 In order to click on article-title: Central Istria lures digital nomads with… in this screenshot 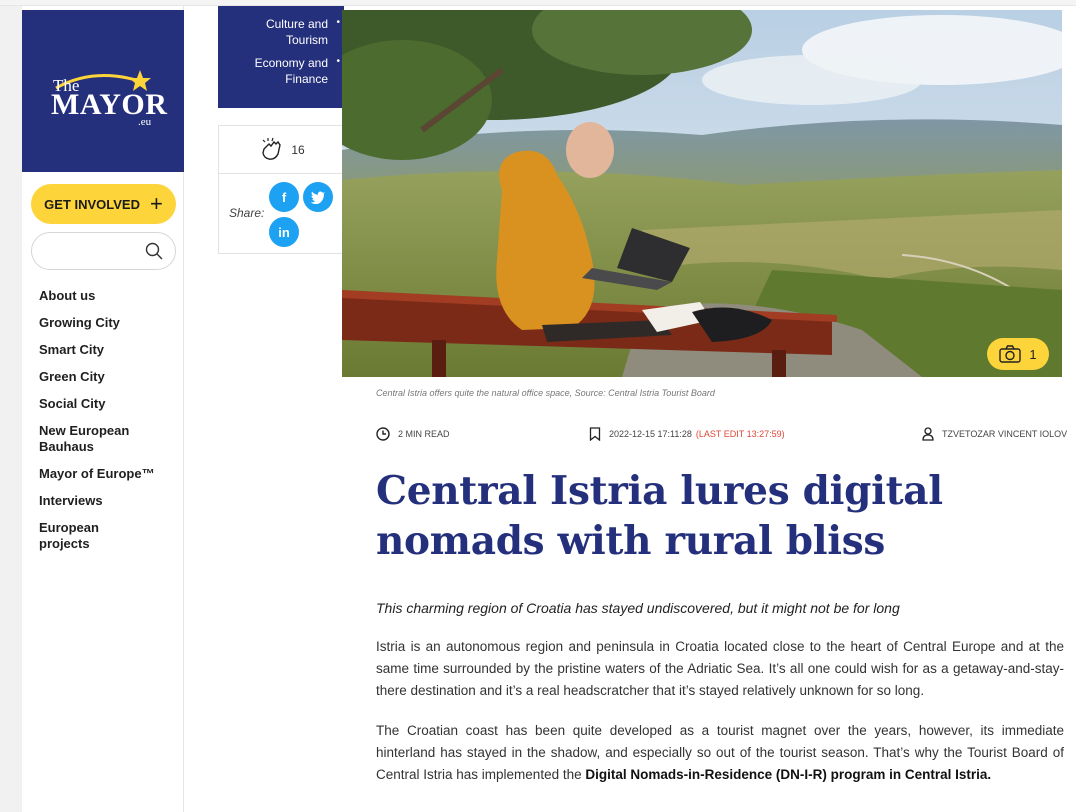, I will do `click(659, 516)`.